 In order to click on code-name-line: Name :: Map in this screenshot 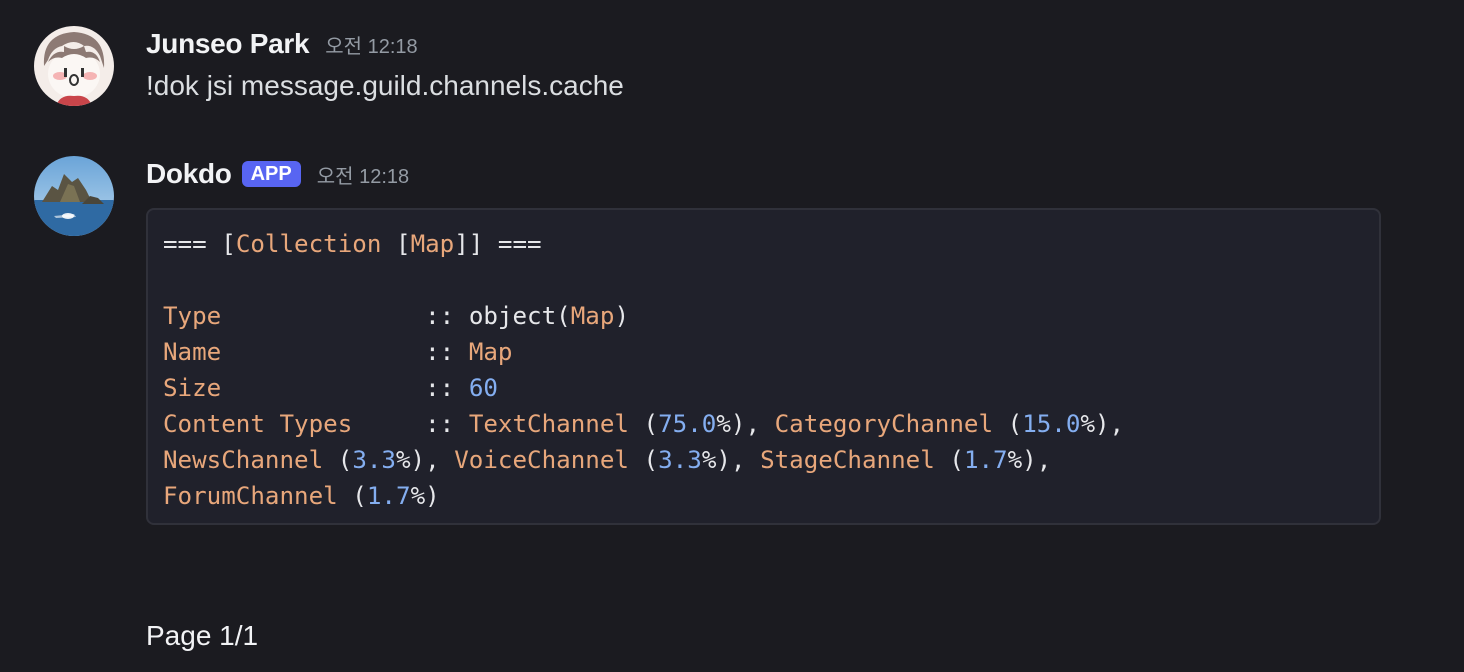, I will do `click(763, 352)`.